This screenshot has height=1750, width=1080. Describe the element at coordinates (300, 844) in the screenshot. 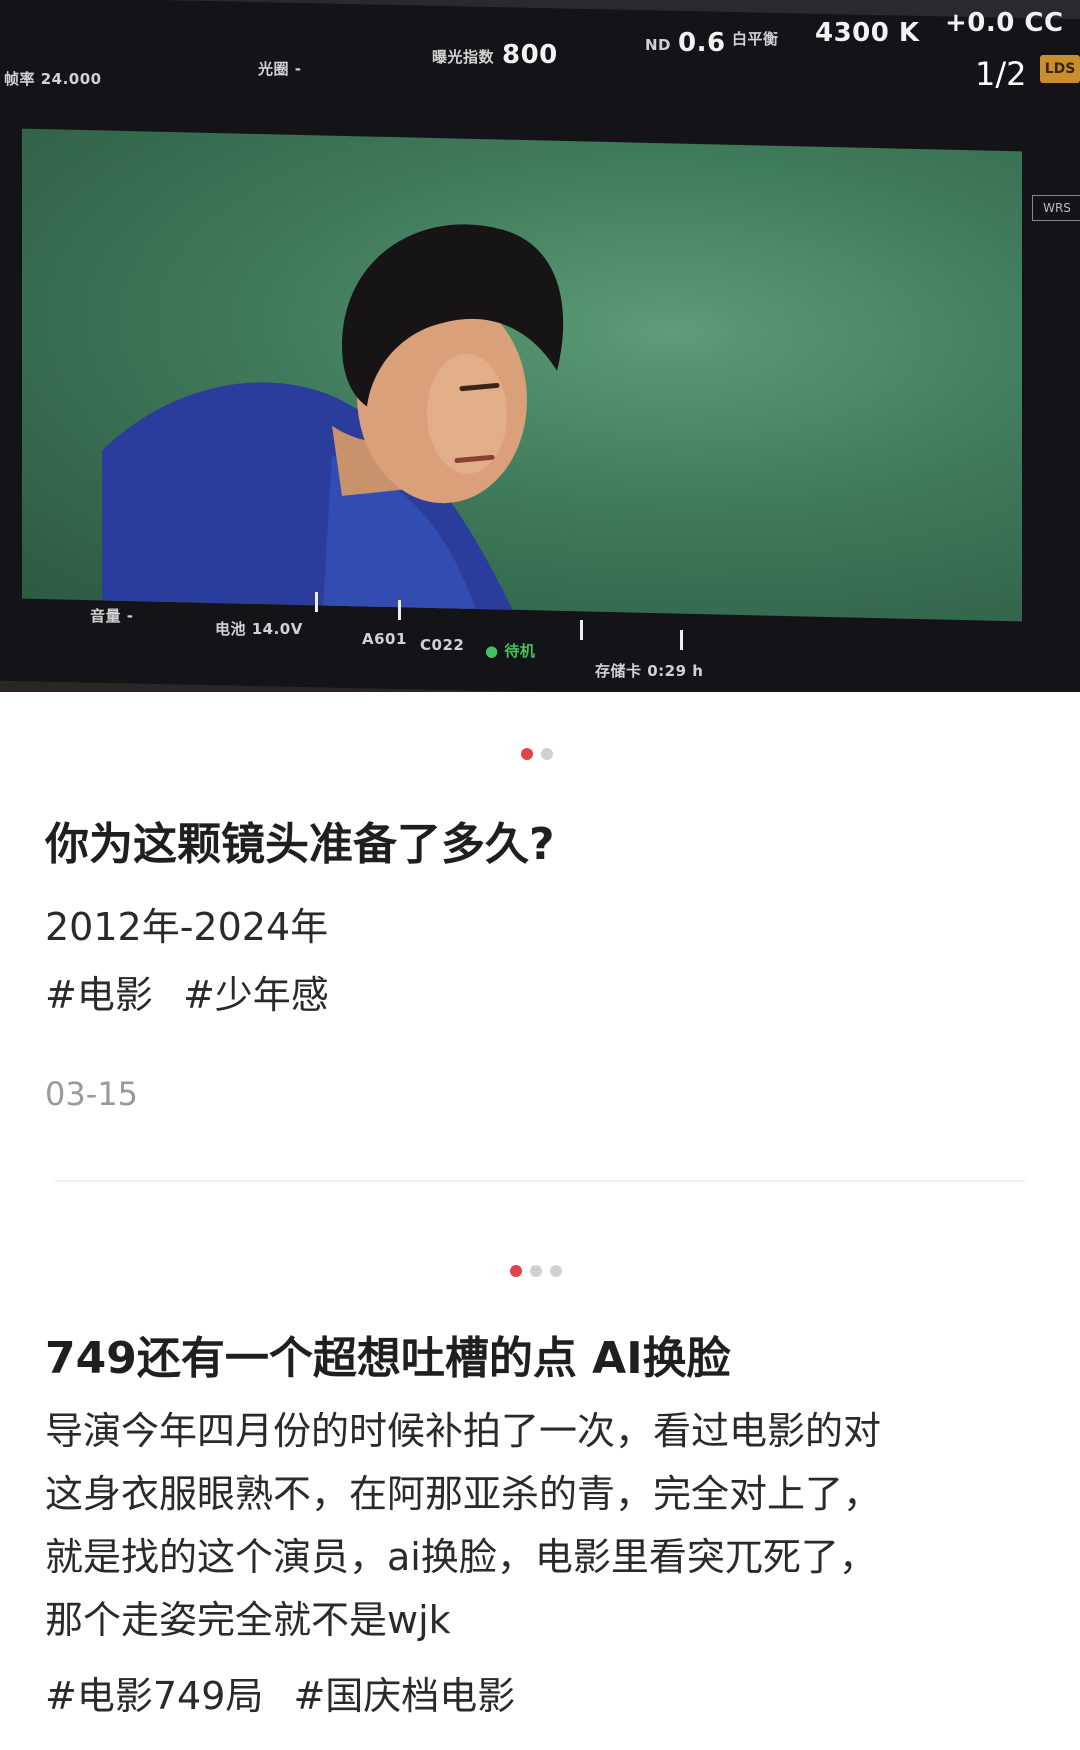

I see `post-title: 你为这颗镜头准备了多久?` at that location.